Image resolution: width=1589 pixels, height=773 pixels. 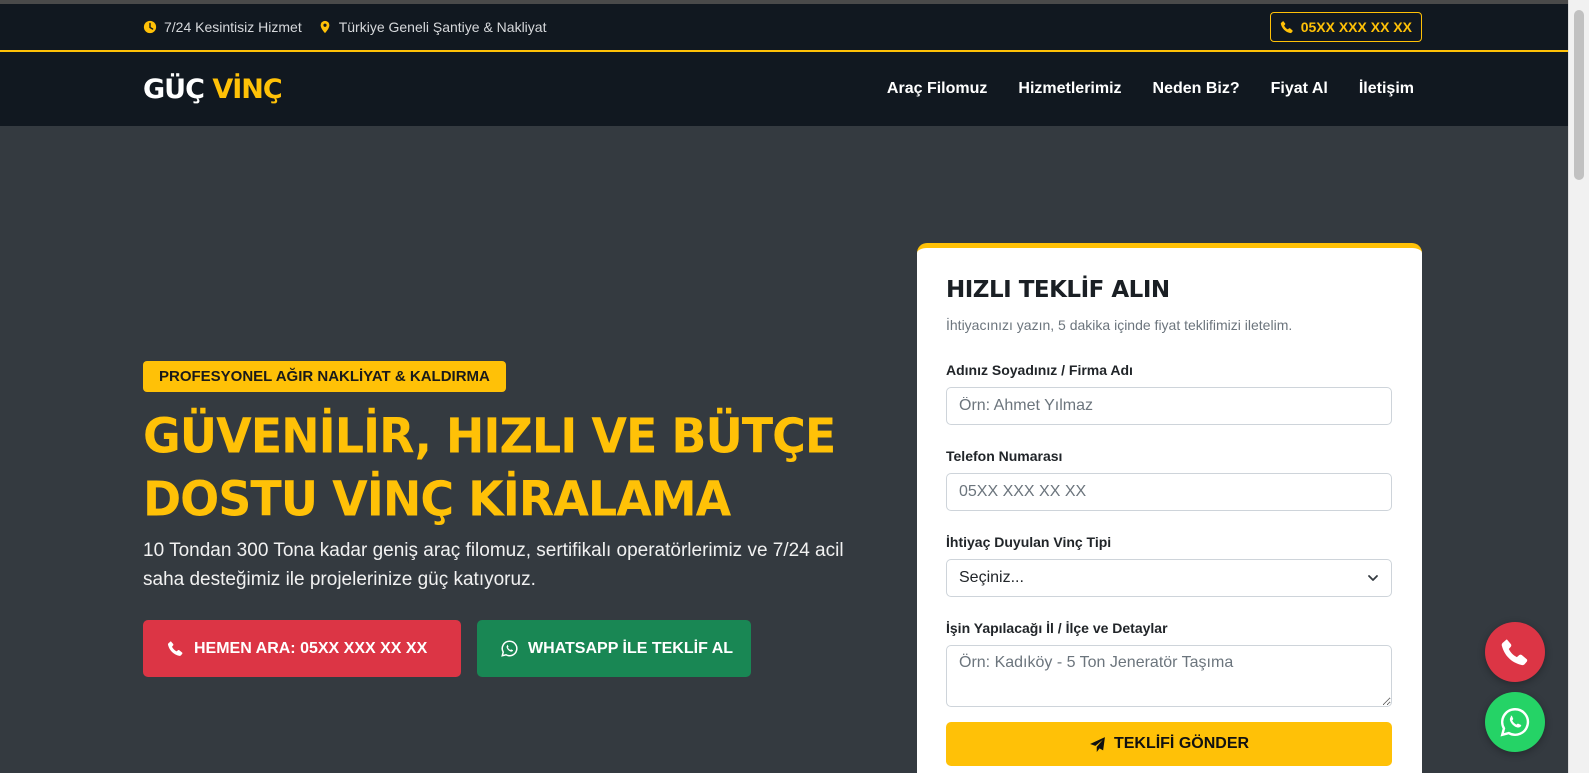 I want to click on form-title: HIZLI TEKLİF ALIN, so click(x=1058, y=290).